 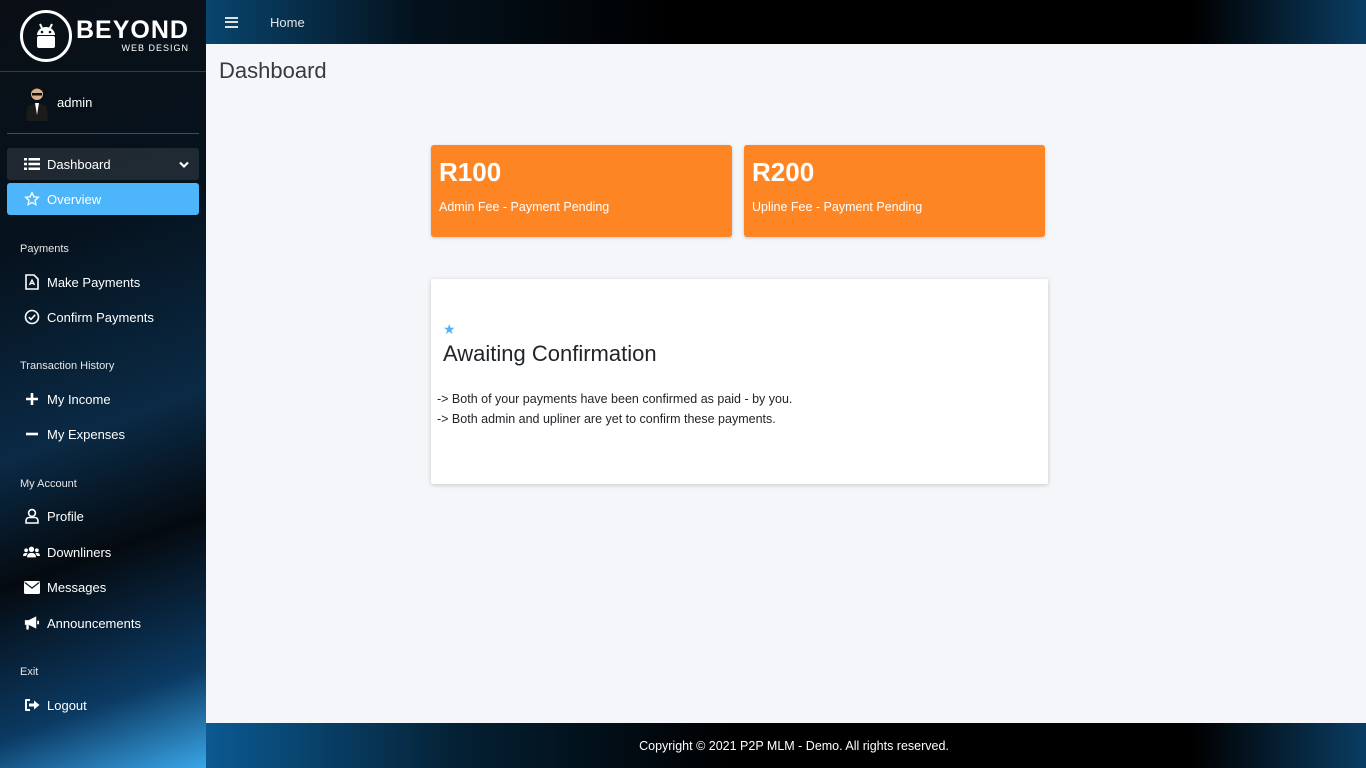 I want to click on brand-name: BEYOND, so click(x=132, y=30).